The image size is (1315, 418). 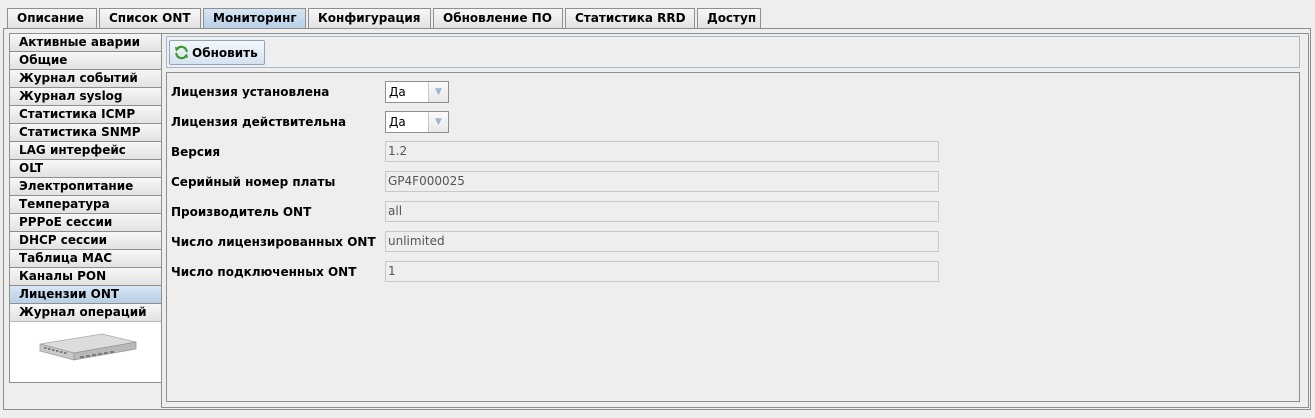 What do you see at coordinates (397, 122) in the screenshot?
I see `license-valid-value: Да` at bounding box center [397, 122].